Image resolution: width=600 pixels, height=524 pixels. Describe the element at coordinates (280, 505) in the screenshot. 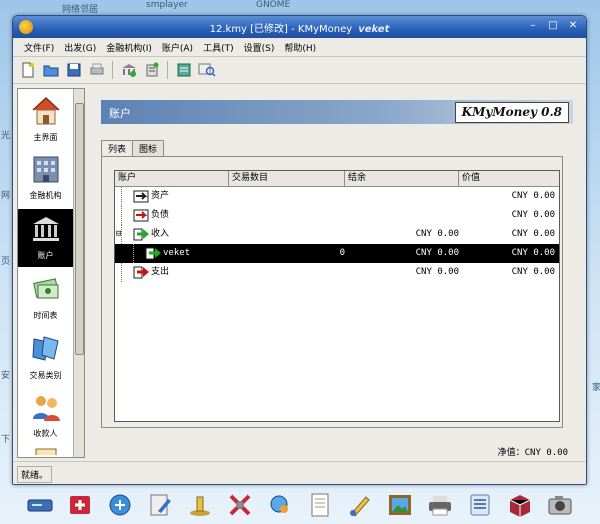

I see `search-globe-icon` at that location.